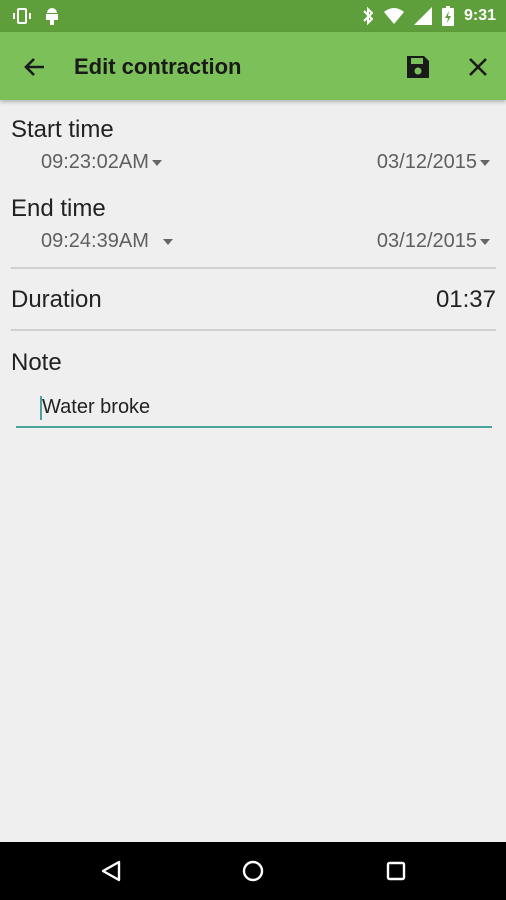 This screenshot has width=506, height=900. What do you see at coordinates (22, 16) in the screenshot?
I see `vibrate-icon` at bounding box center [22, 16].